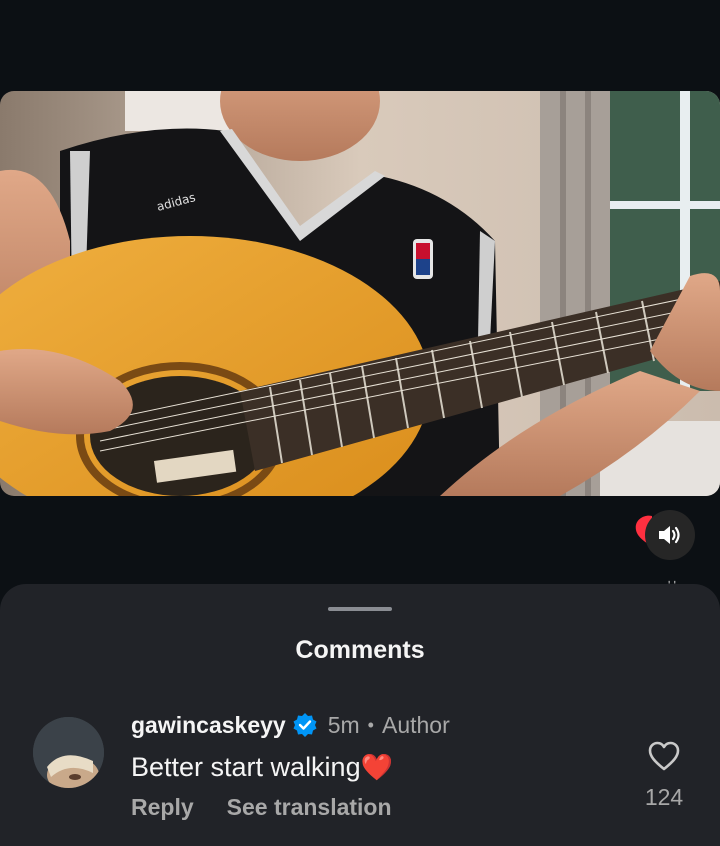 This screenshot has width=720, height=846. Describe the element at coordinates (343, 724) in the screenshot. I see `comment-time: 5m` at that location.